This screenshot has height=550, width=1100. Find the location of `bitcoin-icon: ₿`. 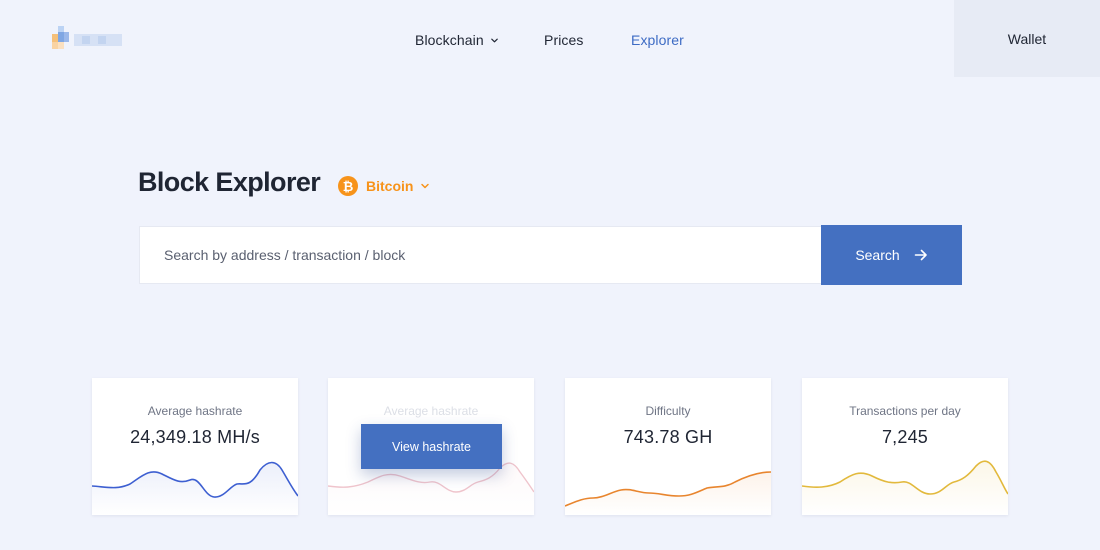

bitcoin-icon: ₿ is located at coordinates (348, 186).